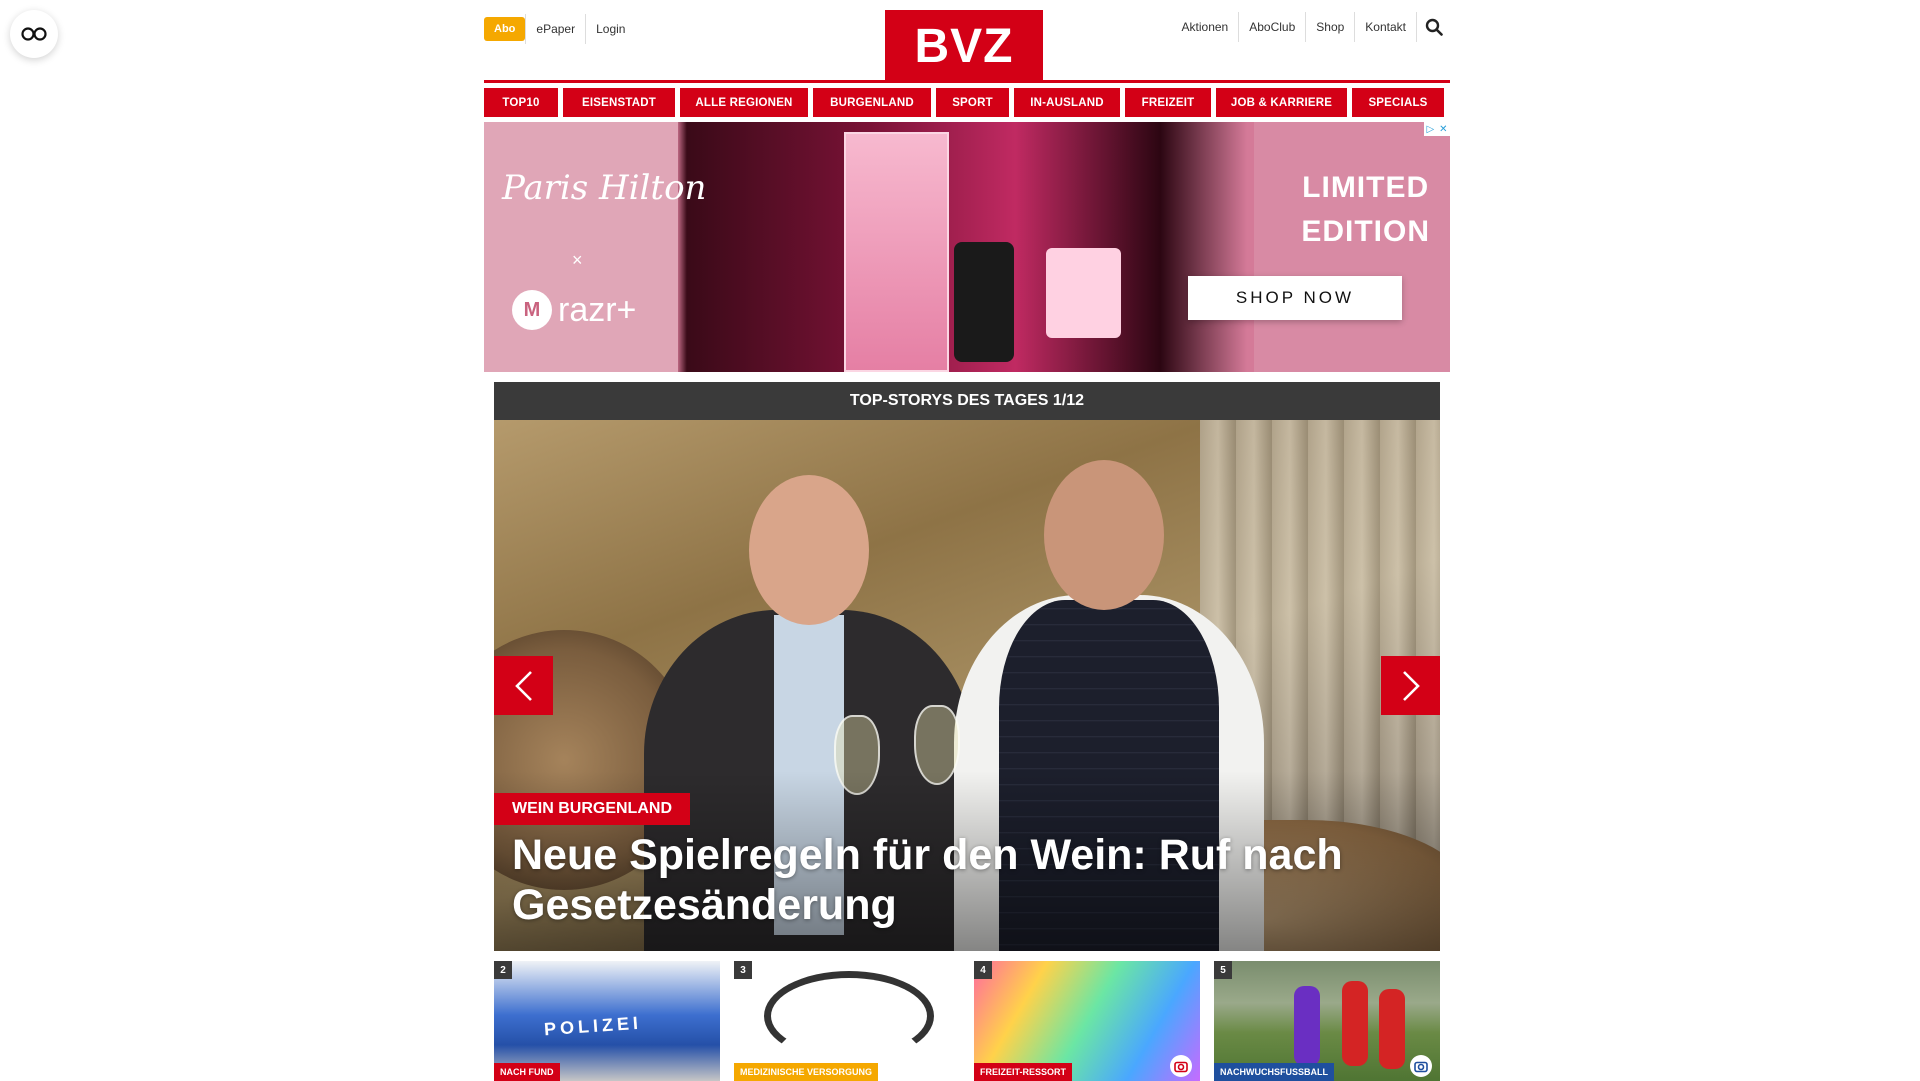 Image resolution: width=1920 pixels, height=1081 pixels. What do you see at coordinates (1067, 102) in the screenshot?
I see `nav-in-ausland: IN-AUSLAND` at bounding box center [1067, 102].